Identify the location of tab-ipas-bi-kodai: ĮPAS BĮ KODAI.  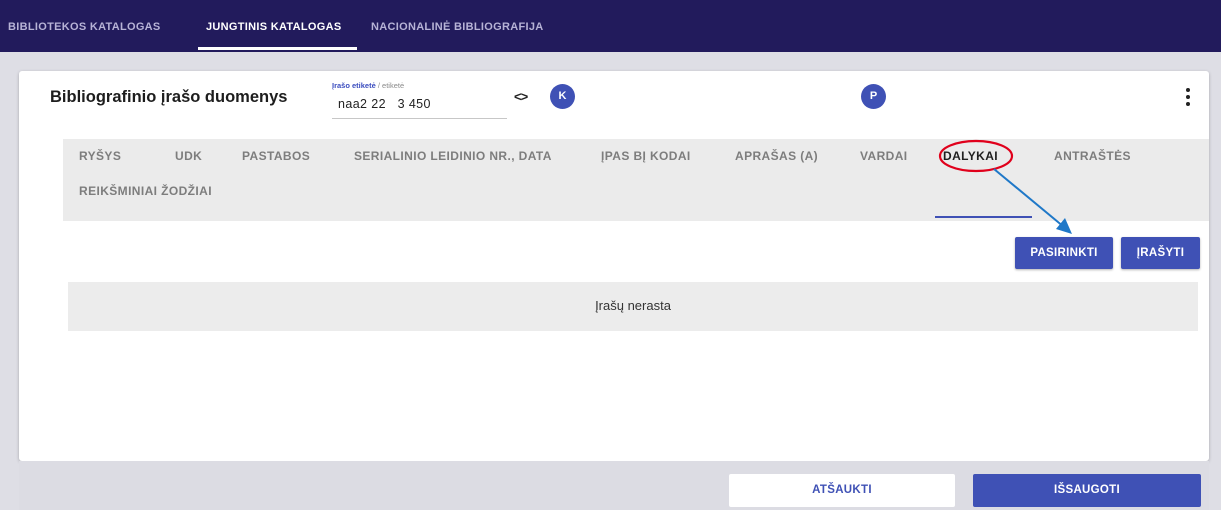
(646, 156).